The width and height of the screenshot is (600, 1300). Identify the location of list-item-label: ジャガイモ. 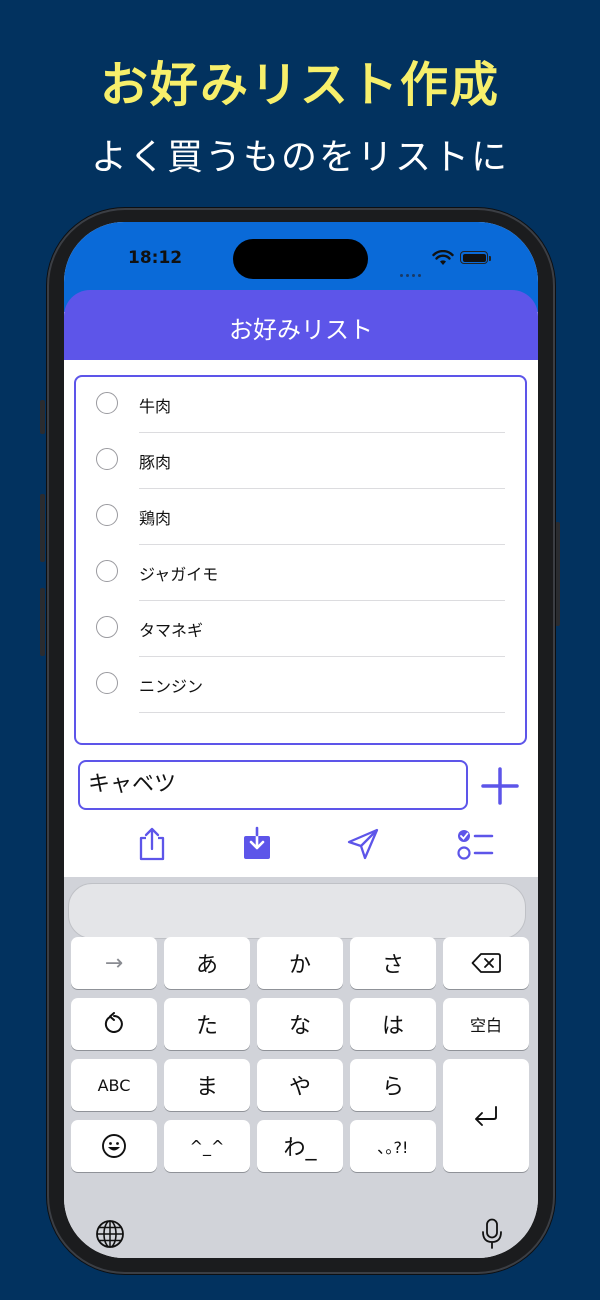
(179, 574).